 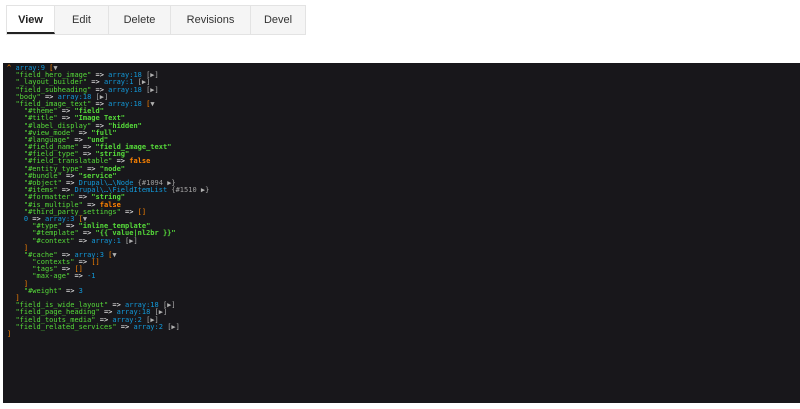 What do you see at coordinates (140, 20) in the screenshot?
I see `tab-delete: Delete` at bounding box center [140, 20].